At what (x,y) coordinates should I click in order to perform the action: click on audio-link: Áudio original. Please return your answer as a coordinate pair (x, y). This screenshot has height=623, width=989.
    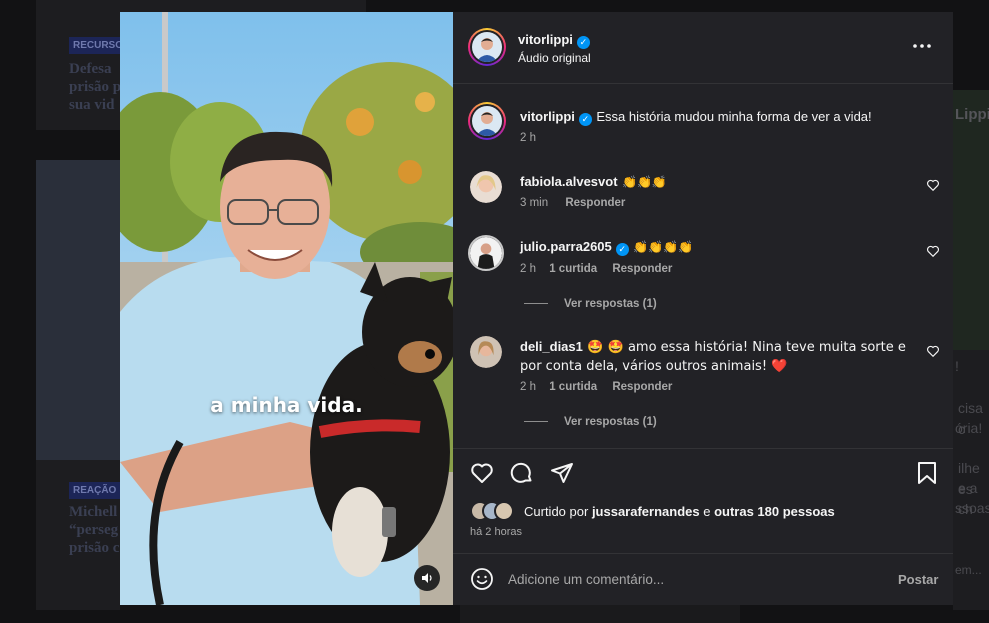
    Looking at the image, I should click on (554, 58).